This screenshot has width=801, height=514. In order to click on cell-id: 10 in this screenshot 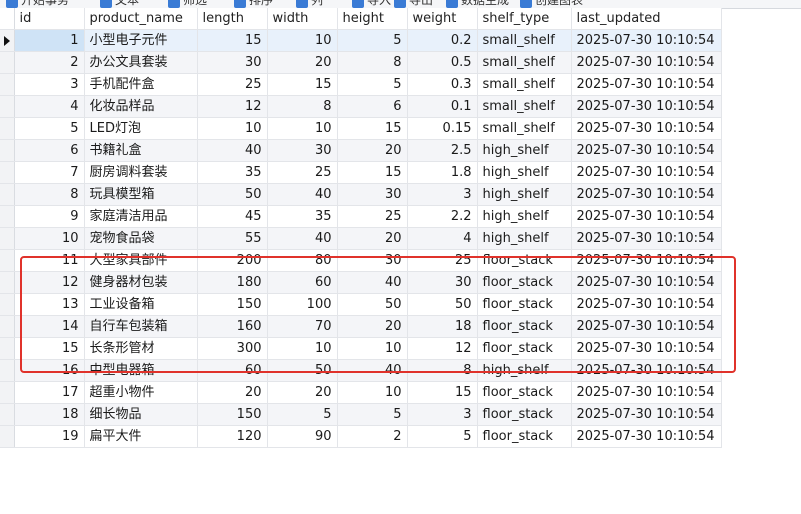, I will do `click(49, 238)`.